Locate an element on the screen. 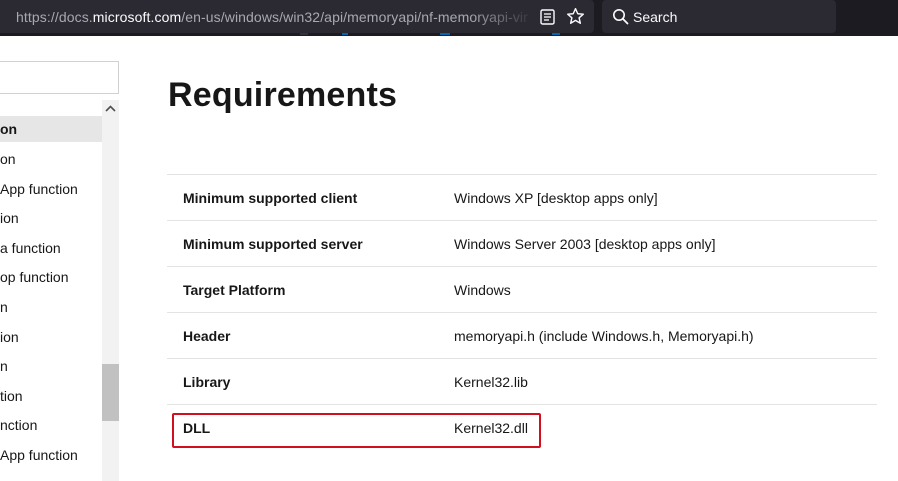 The image size is (898, 481). scrolled-text-remnant is located at coordinates (430, 34).